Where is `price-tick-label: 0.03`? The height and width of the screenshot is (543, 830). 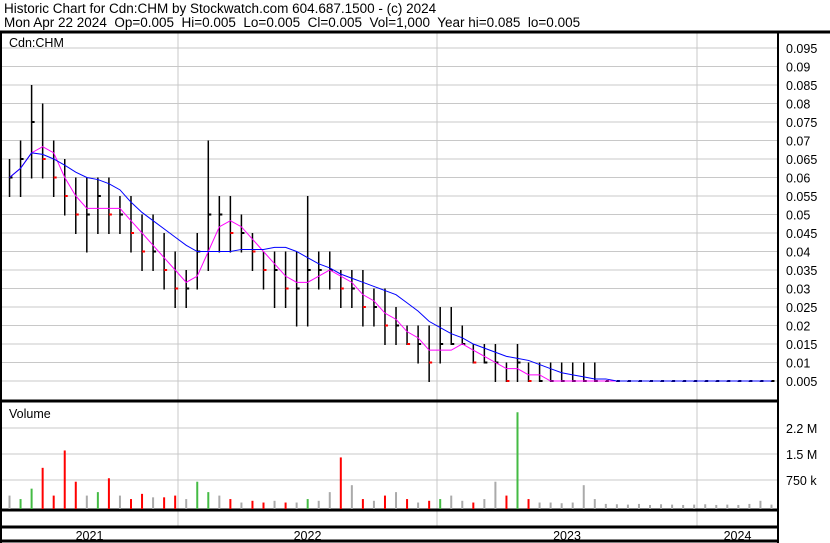
price-tick-label: 0.03 is located at coordinates (798, 290).